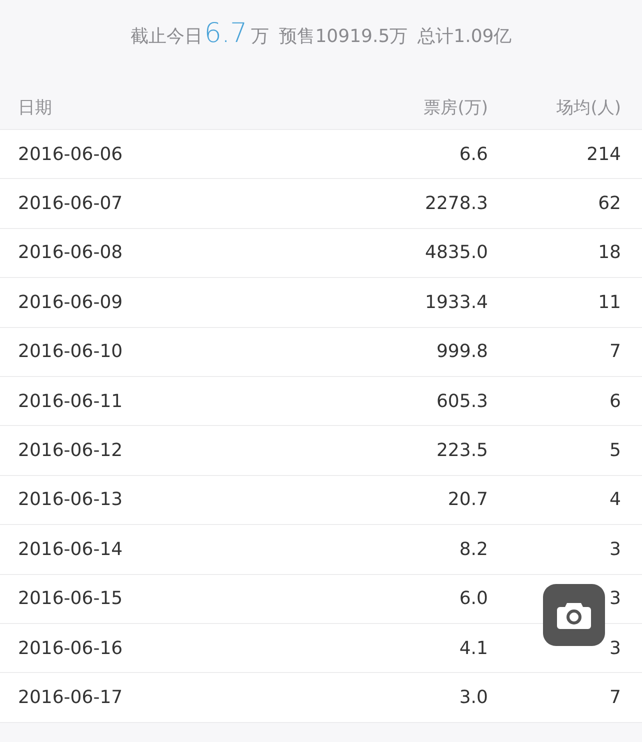 The image size is (642, 742). Describe the element at coordinates (70, 451) in the screenshot. I see `table-cell: 2016-06-12` at that location.